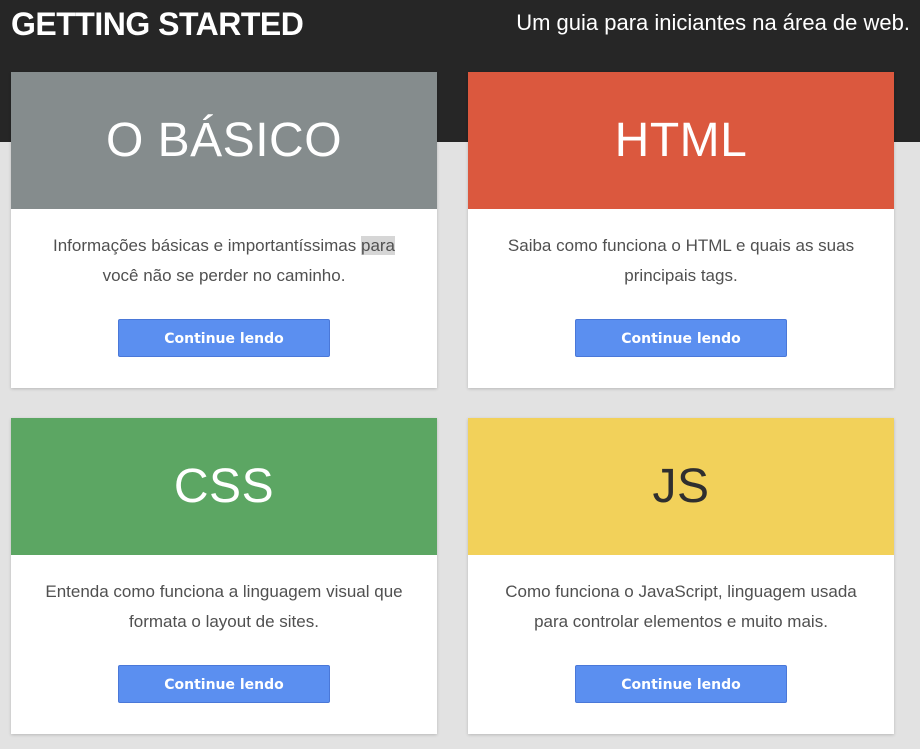 The width and height of the screenshot is (920, 749). I want to click on site-title: GETTING STARTED, so click(157, 24).